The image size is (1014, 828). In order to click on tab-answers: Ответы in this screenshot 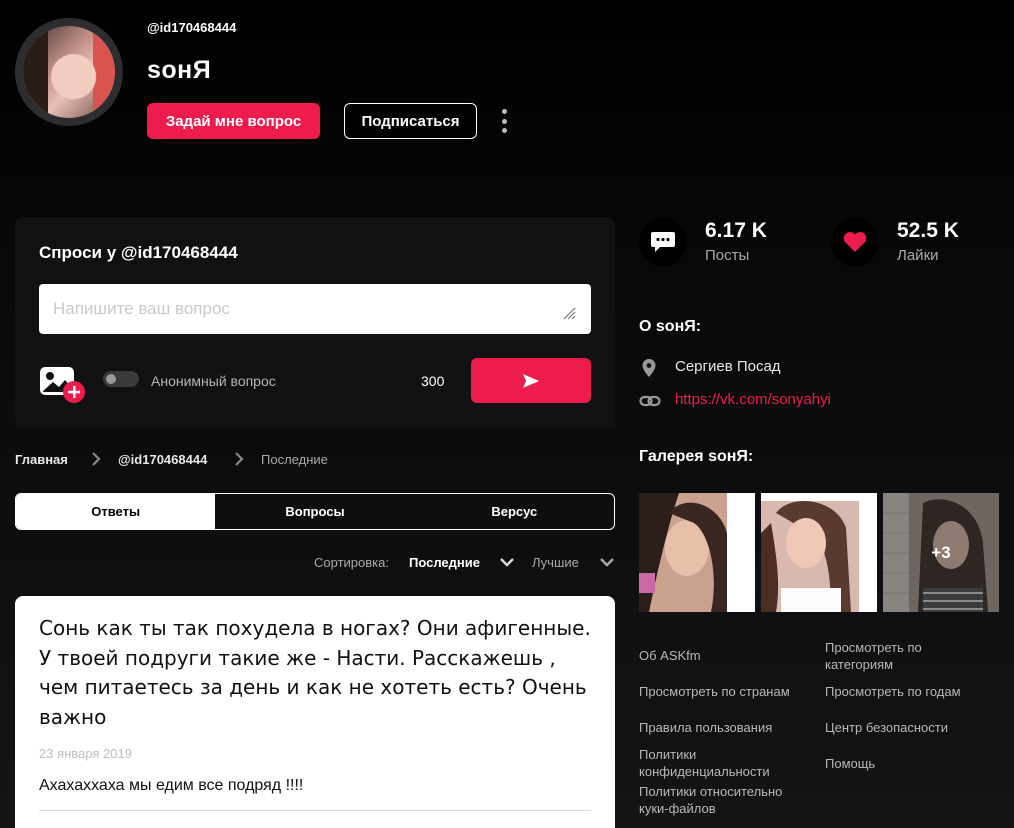, I will do `click(116, 511)`.